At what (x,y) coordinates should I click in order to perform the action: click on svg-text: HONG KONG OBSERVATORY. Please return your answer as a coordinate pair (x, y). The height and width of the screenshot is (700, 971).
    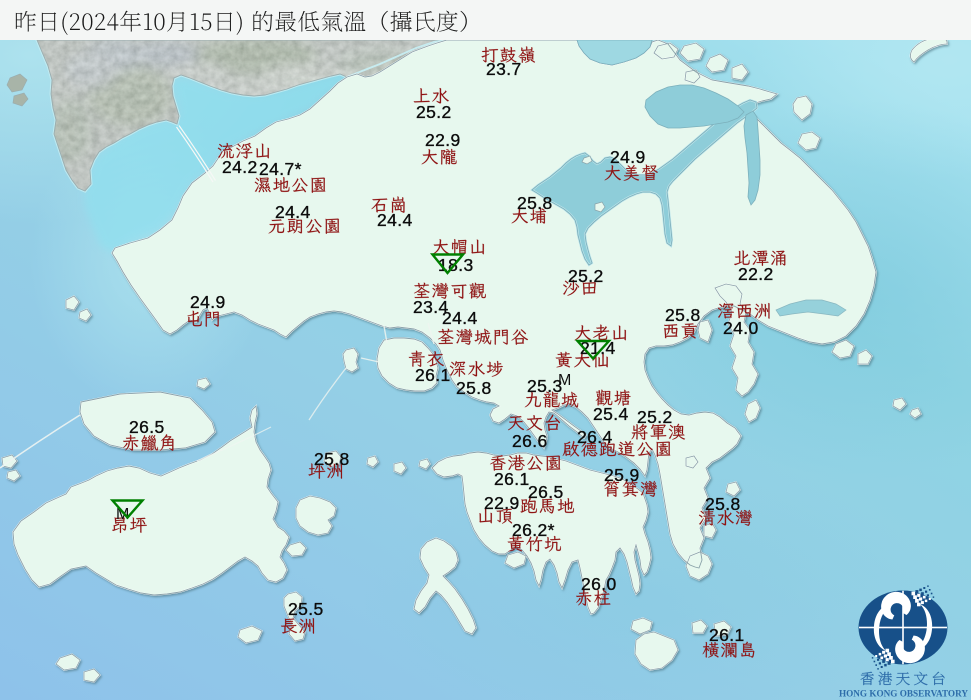
    Looking at the image, I should click on (903, 694).